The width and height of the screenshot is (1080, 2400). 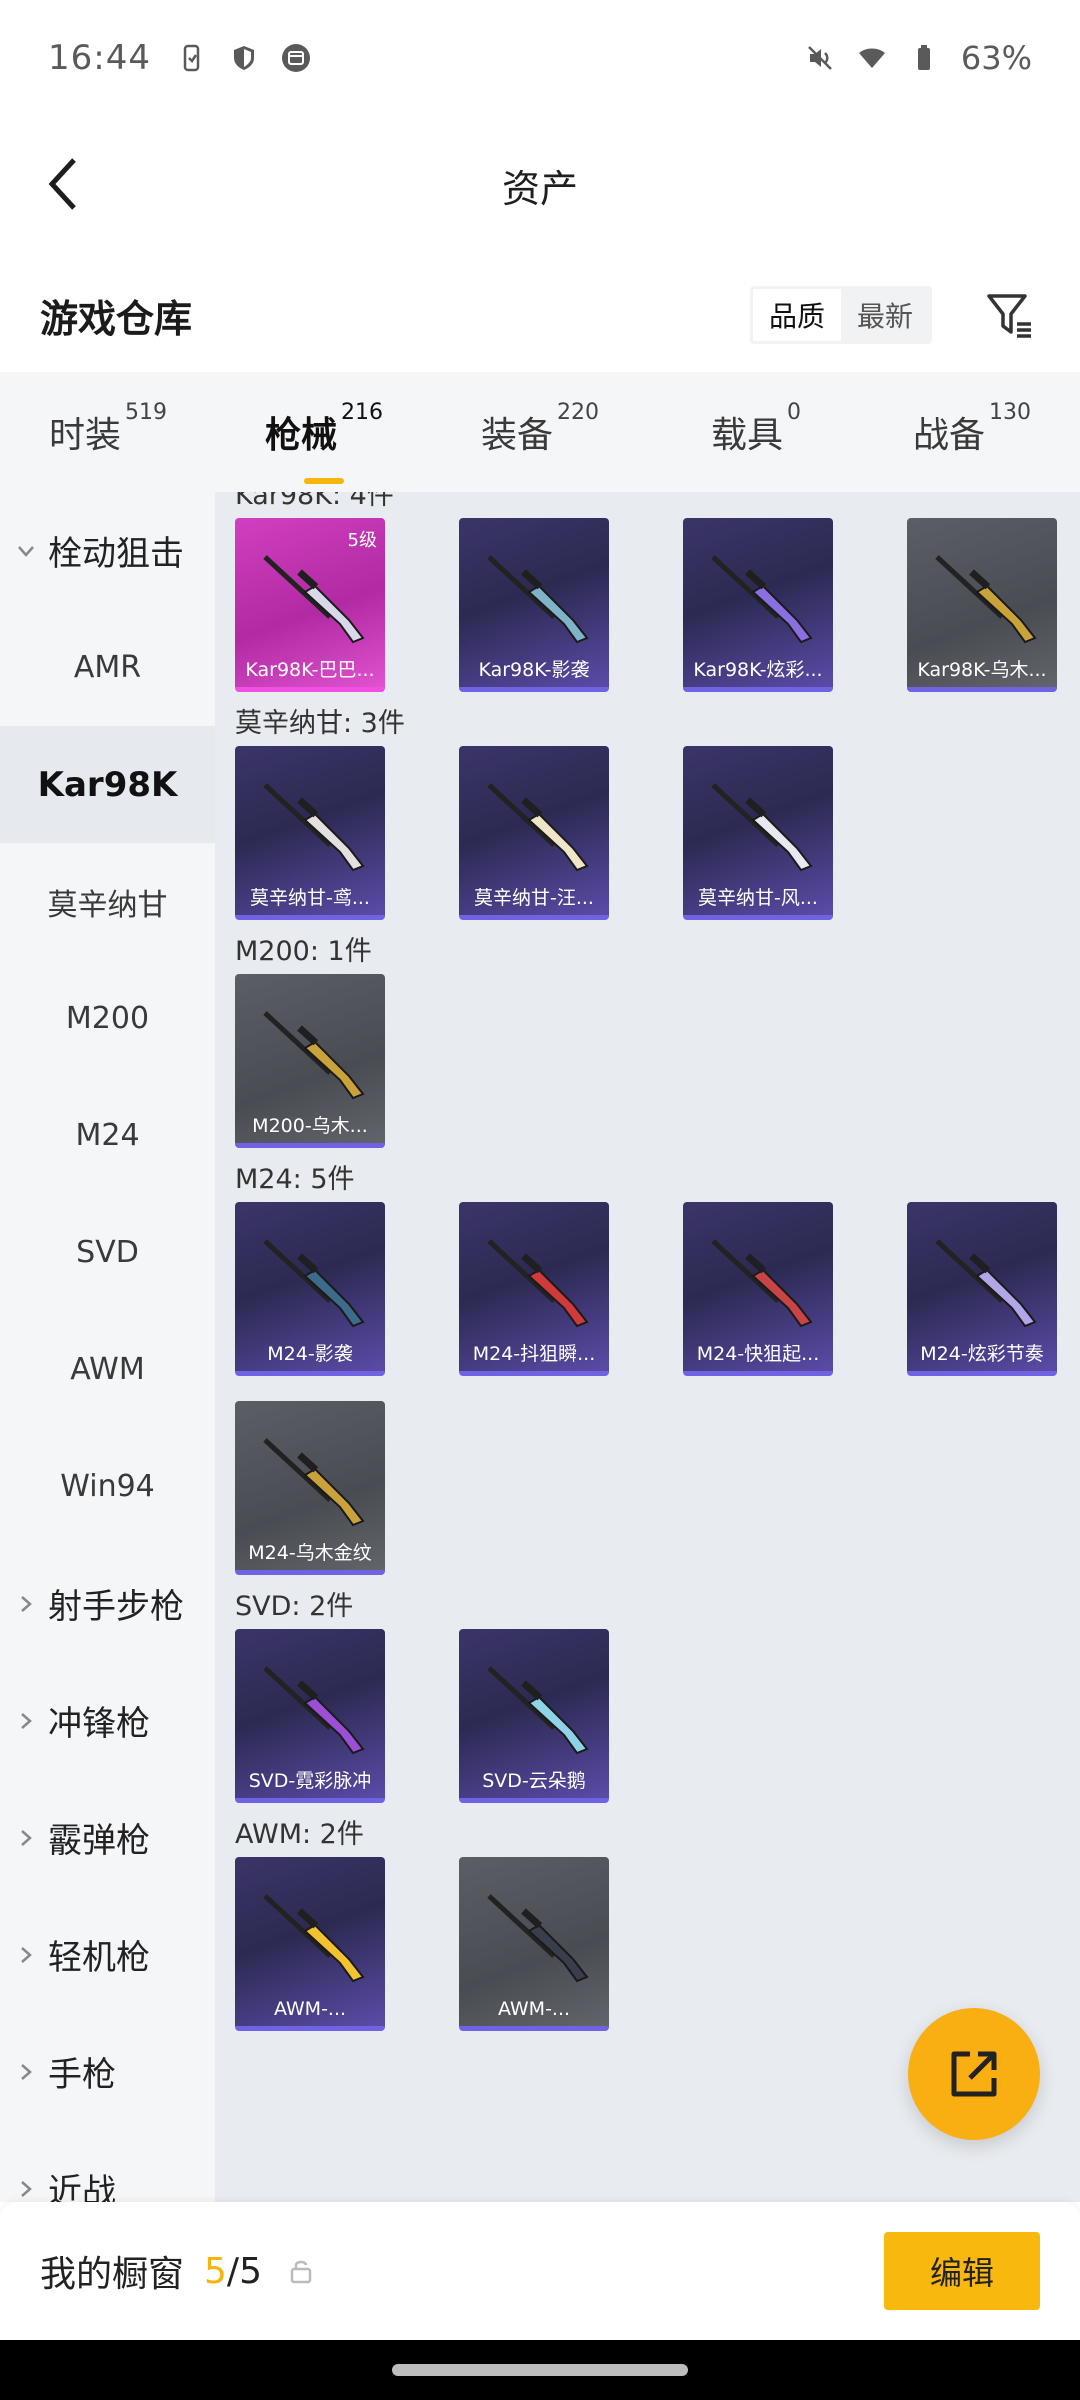 What do you see at coordinates (107, 1018) in the screenshot?
I see `sidebar-item-m200: M200` at bounding box center [107, 1018].